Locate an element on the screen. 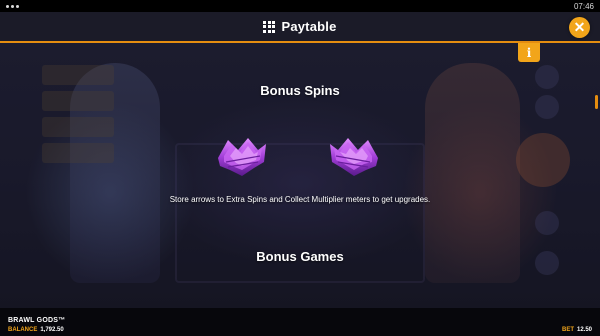  paytable-header: Paytable ✕ is located at coordinates (300, 27).